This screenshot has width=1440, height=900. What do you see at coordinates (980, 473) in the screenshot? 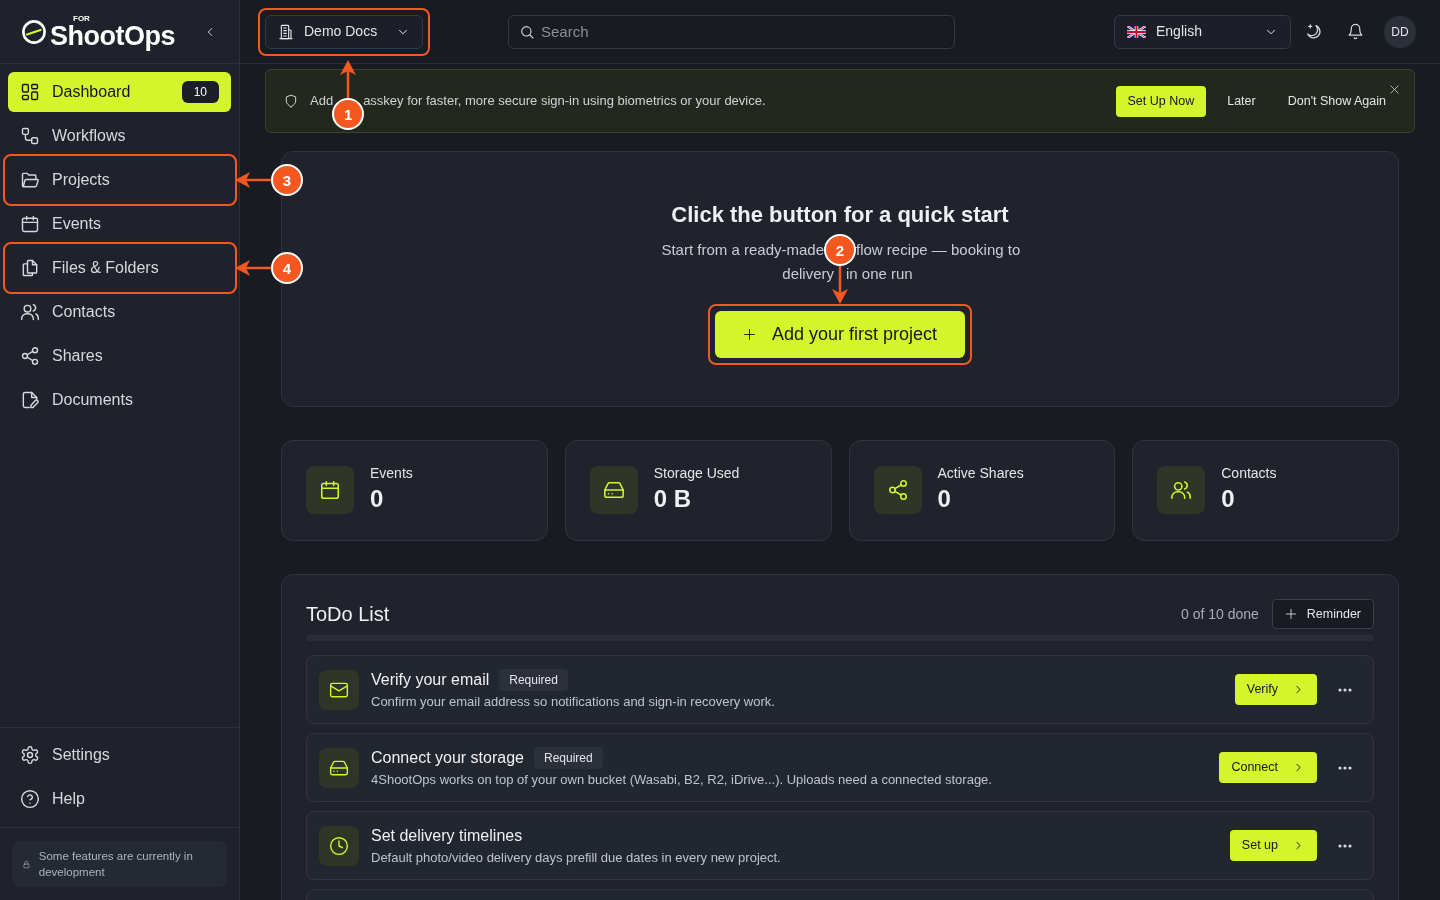
I see `stat-label: Active Shares` at bounding box center [980, 473].